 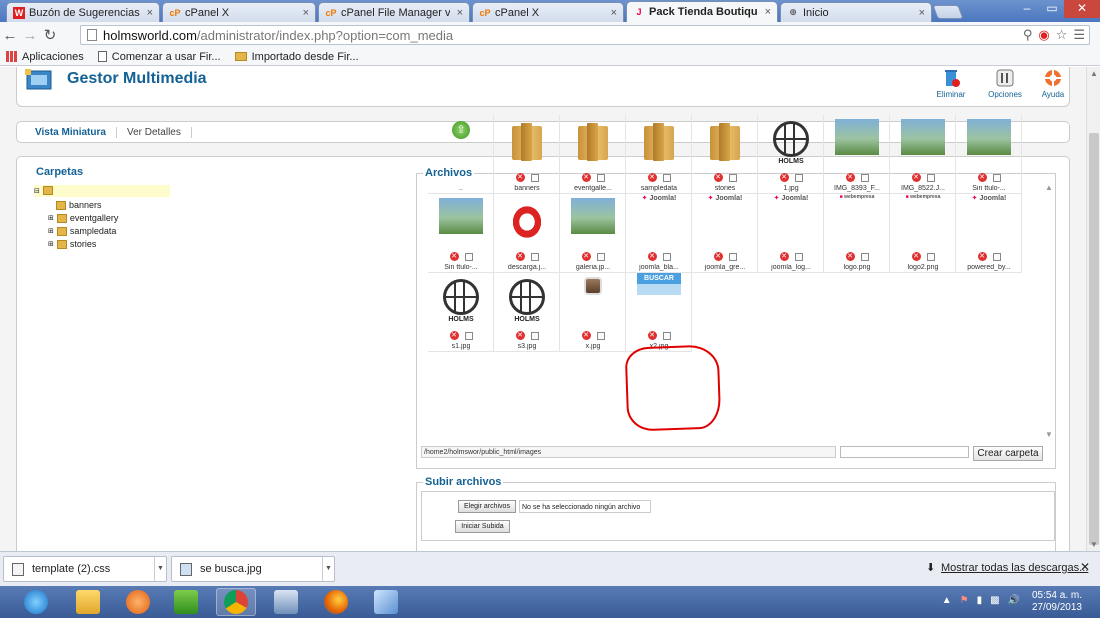 What do you see at coordinates (1094, 339) in the screenshot?
I see `page-scrollbar-thumb` at bounding box center [1094, 339].